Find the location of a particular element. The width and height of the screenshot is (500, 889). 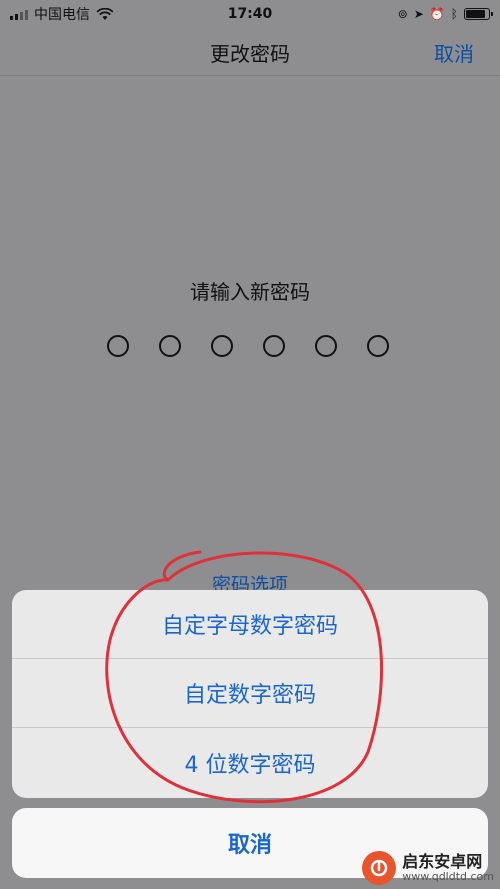

watermark-title: 启东安卓网 is located at coordinates (442, 862).